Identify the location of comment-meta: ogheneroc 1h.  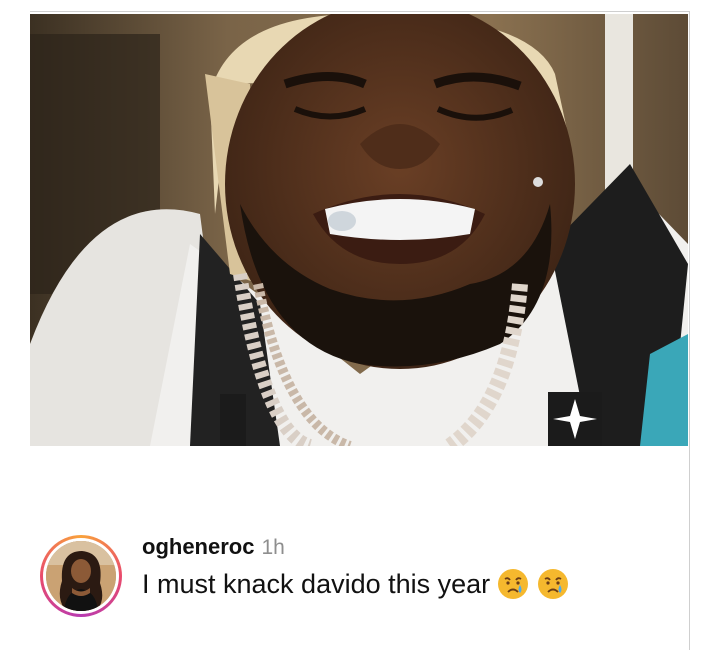
(356, 547).